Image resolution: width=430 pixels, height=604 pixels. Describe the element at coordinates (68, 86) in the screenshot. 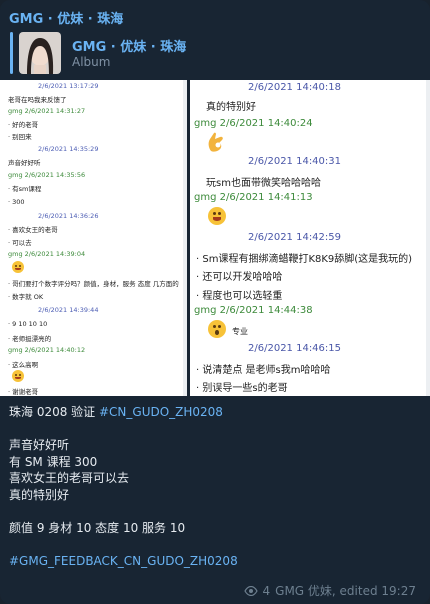

I see `chat-timestamp: 2/6/2021 13:17:29` at that location.